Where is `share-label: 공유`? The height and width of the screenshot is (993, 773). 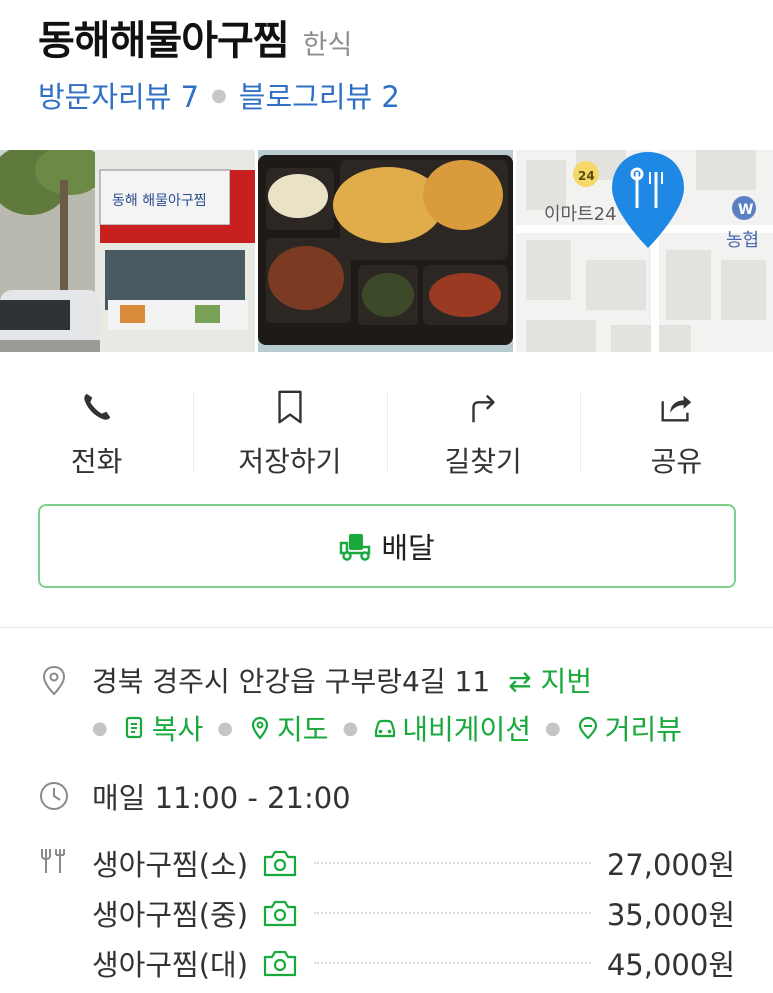 share-label: 공유 is located at coordinates (676, 461).